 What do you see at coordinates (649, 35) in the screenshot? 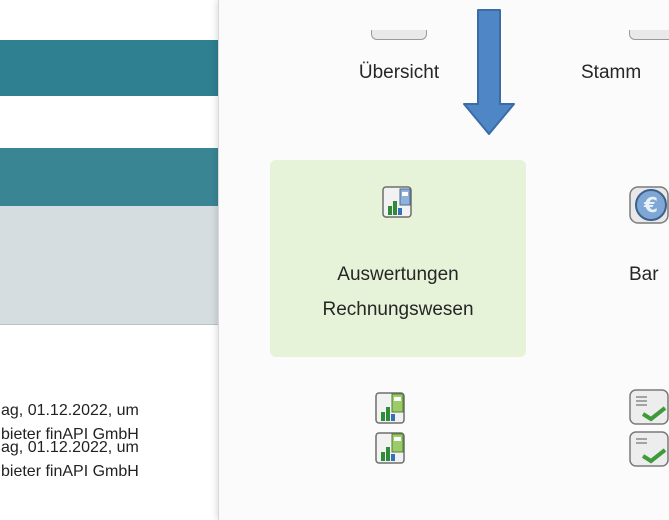
I see `master-data-icon` at bounding box center [649, 35].